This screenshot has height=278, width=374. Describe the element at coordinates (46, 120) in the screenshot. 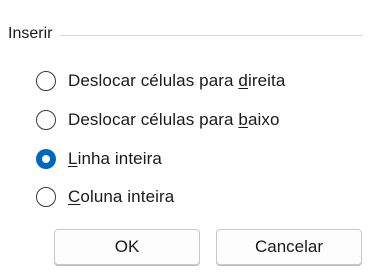

I see `radio-button-shift-down` at that location.